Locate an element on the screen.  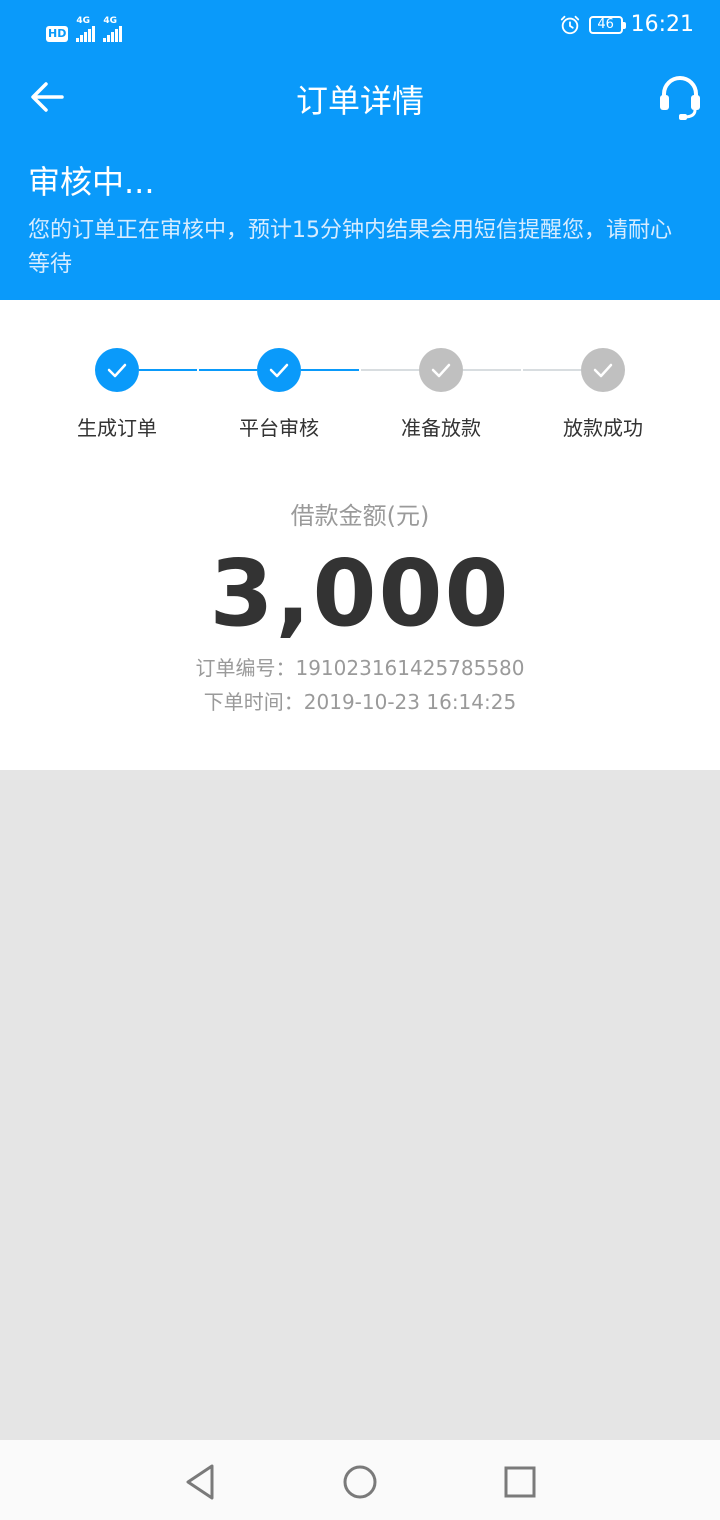
status-bar-left: HD 4G 4G is located at coordinates (84, 29).